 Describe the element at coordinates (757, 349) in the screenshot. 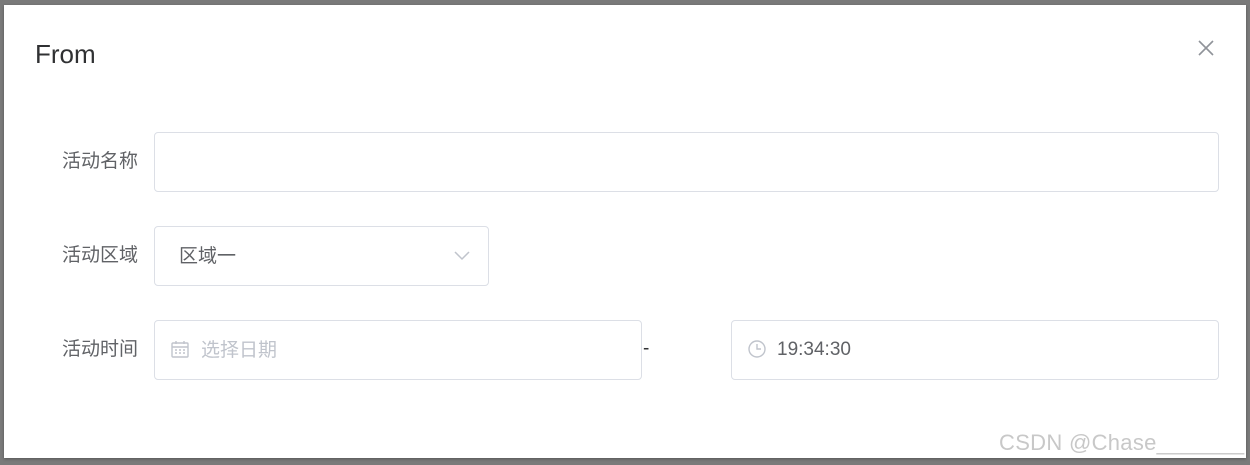

I see `clock-icon` at that location.